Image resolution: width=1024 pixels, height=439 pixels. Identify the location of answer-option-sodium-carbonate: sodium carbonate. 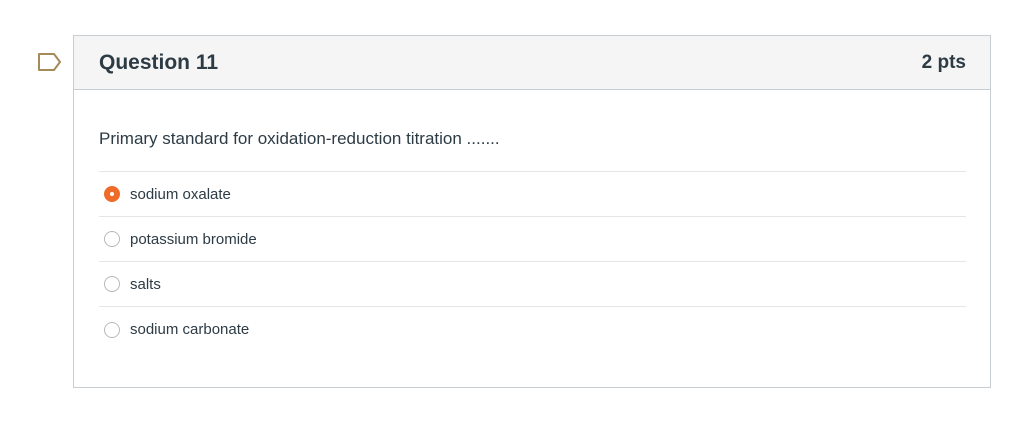
(532, 329).